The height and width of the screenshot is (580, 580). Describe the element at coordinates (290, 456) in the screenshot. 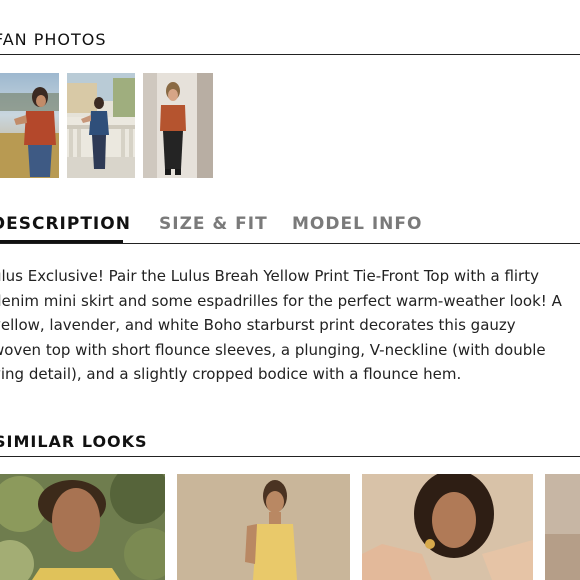

I see `similar-looks-divider` at that location.